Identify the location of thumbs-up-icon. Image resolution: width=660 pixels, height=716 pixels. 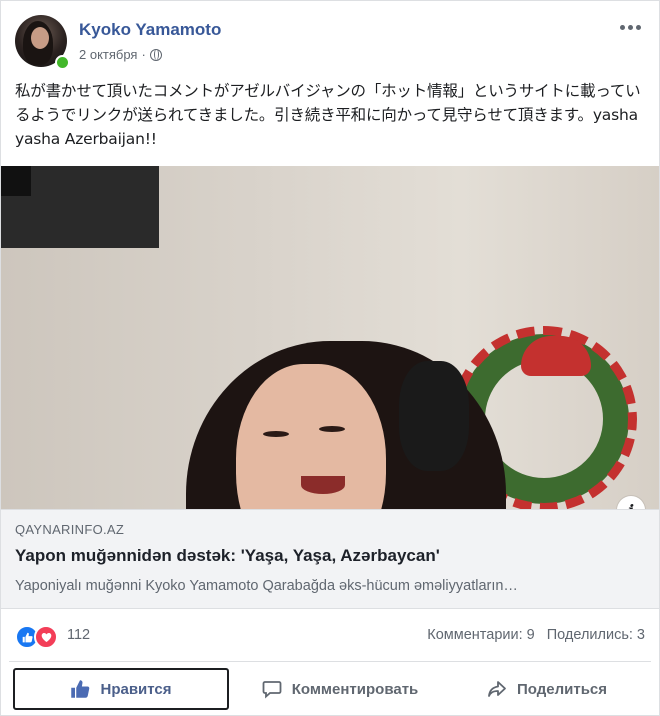
(80, 689).